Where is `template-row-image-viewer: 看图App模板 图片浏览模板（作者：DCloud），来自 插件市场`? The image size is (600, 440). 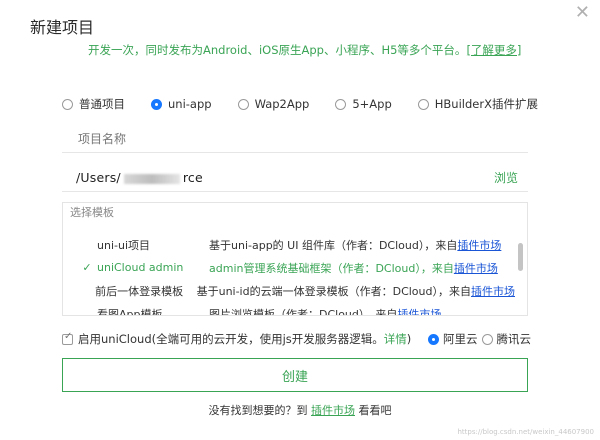
template-row-image-viewer: 看图App模板 图片浏览模板（作者：DCloud），来自 插件市场 is located at coordinates (289, 309).